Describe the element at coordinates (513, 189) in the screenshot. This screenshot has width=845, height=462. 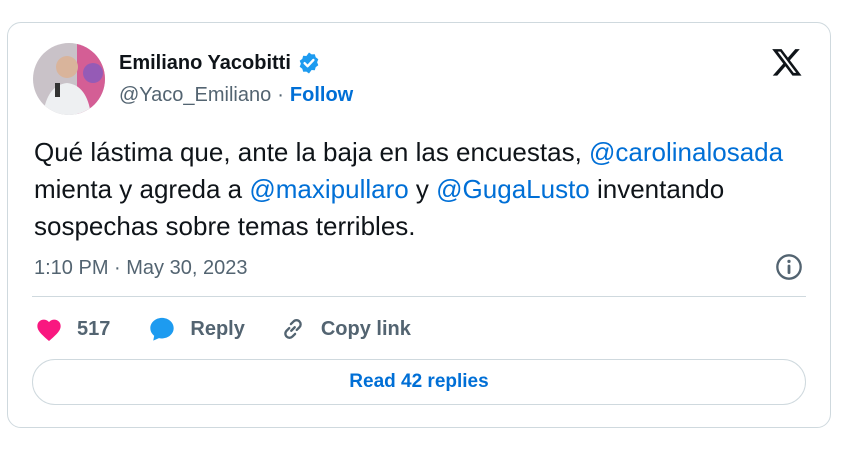
I see `mention-link: @GugaLusto` at that location.